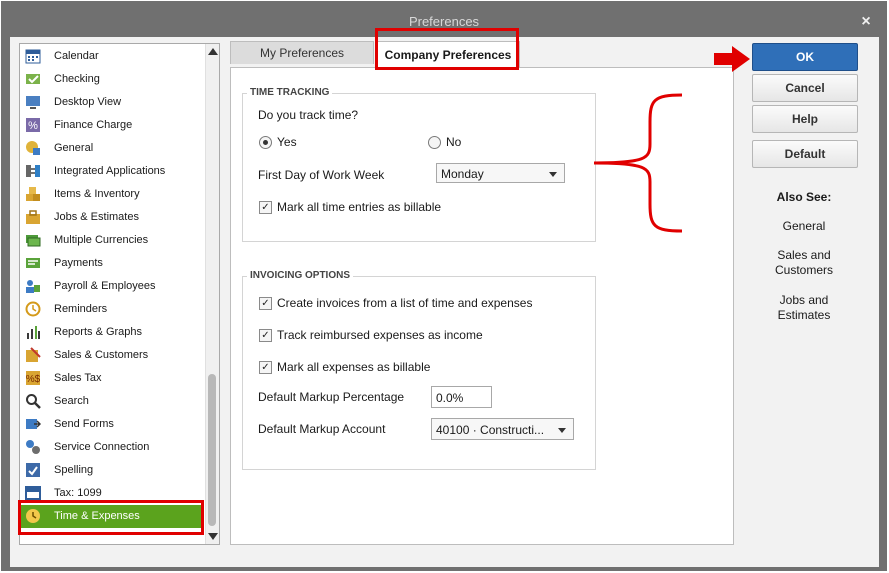  Describe the element at coordinates (93, 125) in the screenshot. I see `category-label: Finance Charge` at that location.